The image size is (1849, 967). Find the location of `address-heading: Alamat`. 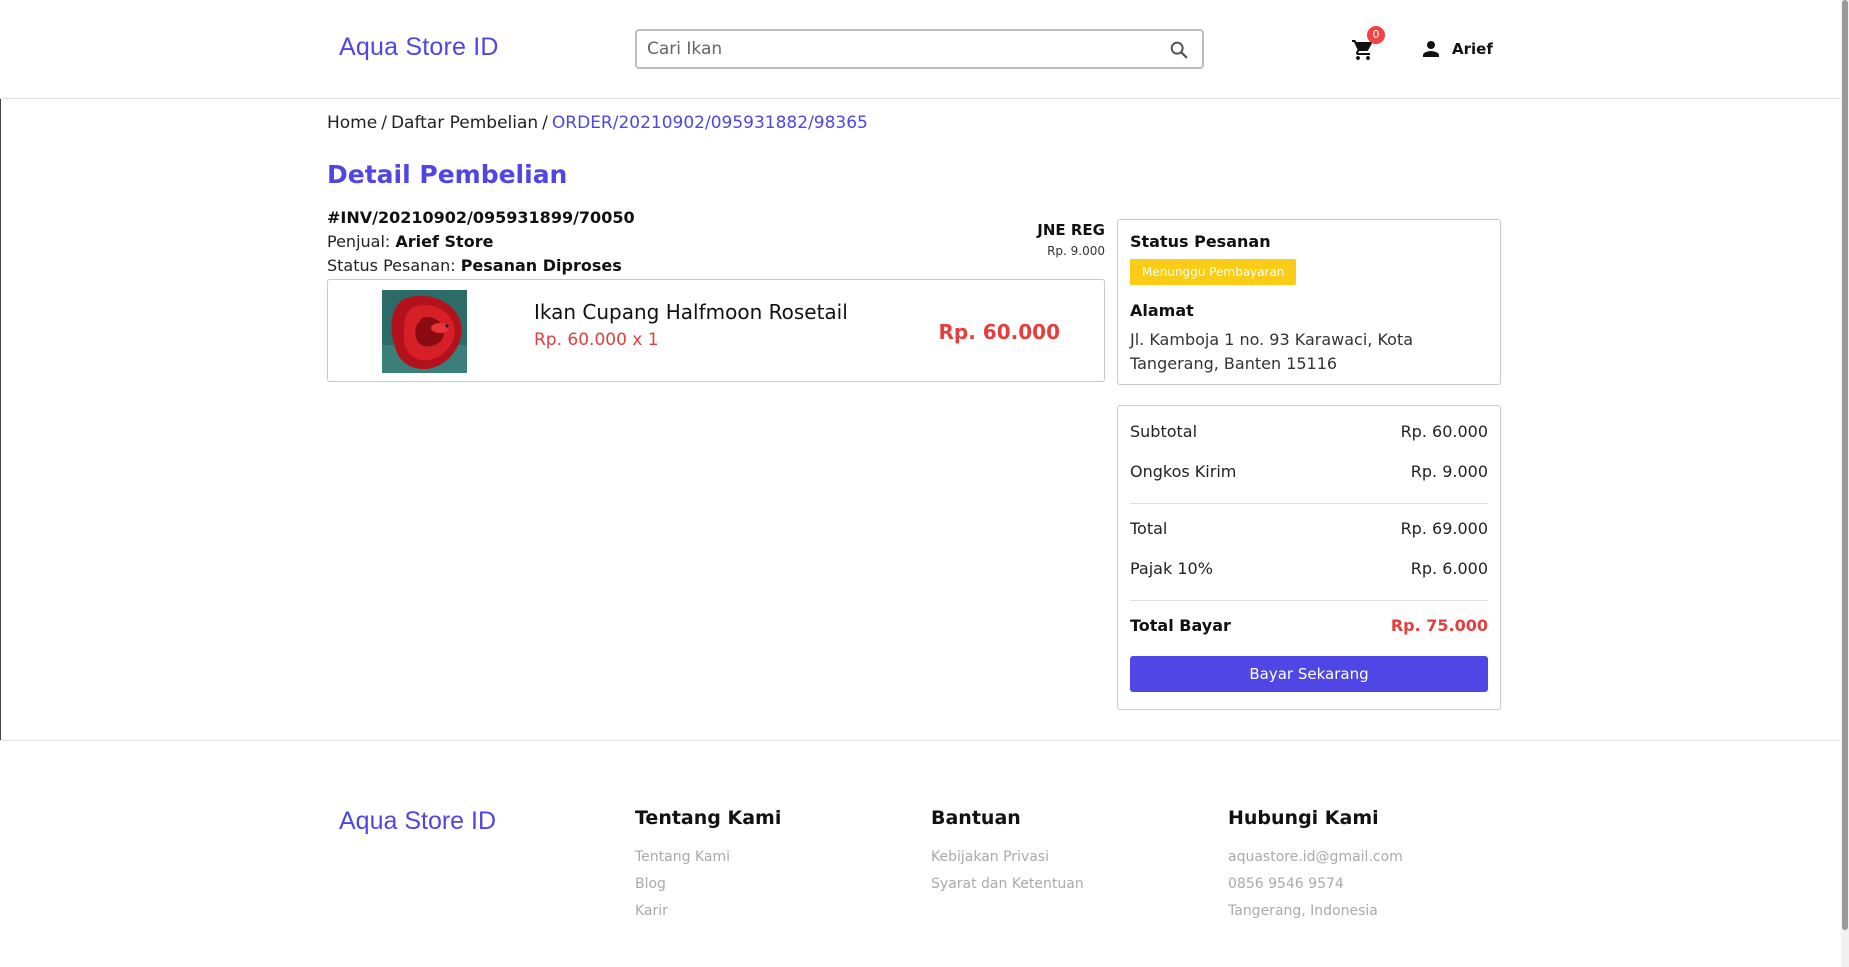

address-heading: Alamat is located at coordinates (1162, 310).